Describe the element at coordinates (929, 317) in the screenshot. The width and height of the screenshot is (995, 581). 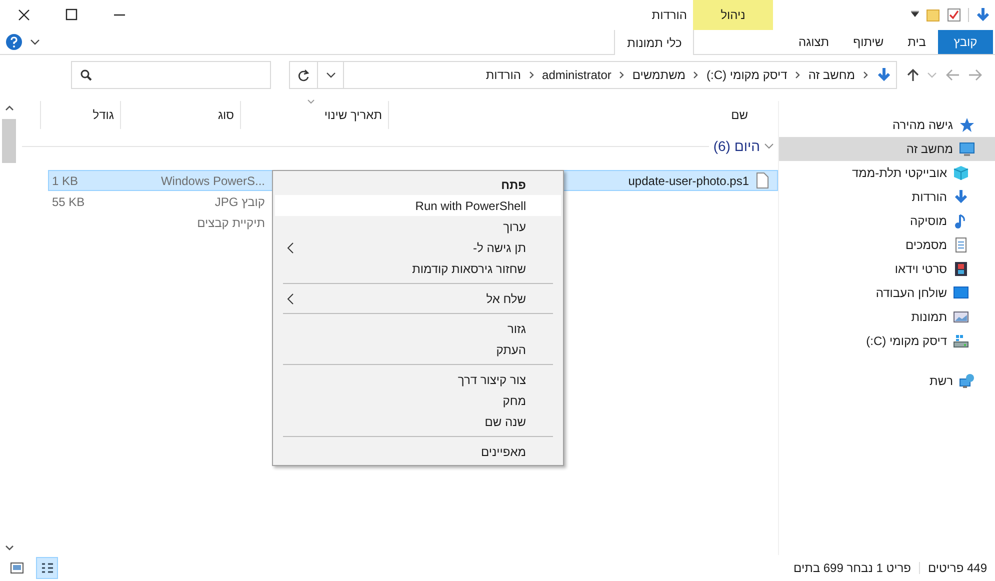
I see `nav-label: תמונות` at that location.